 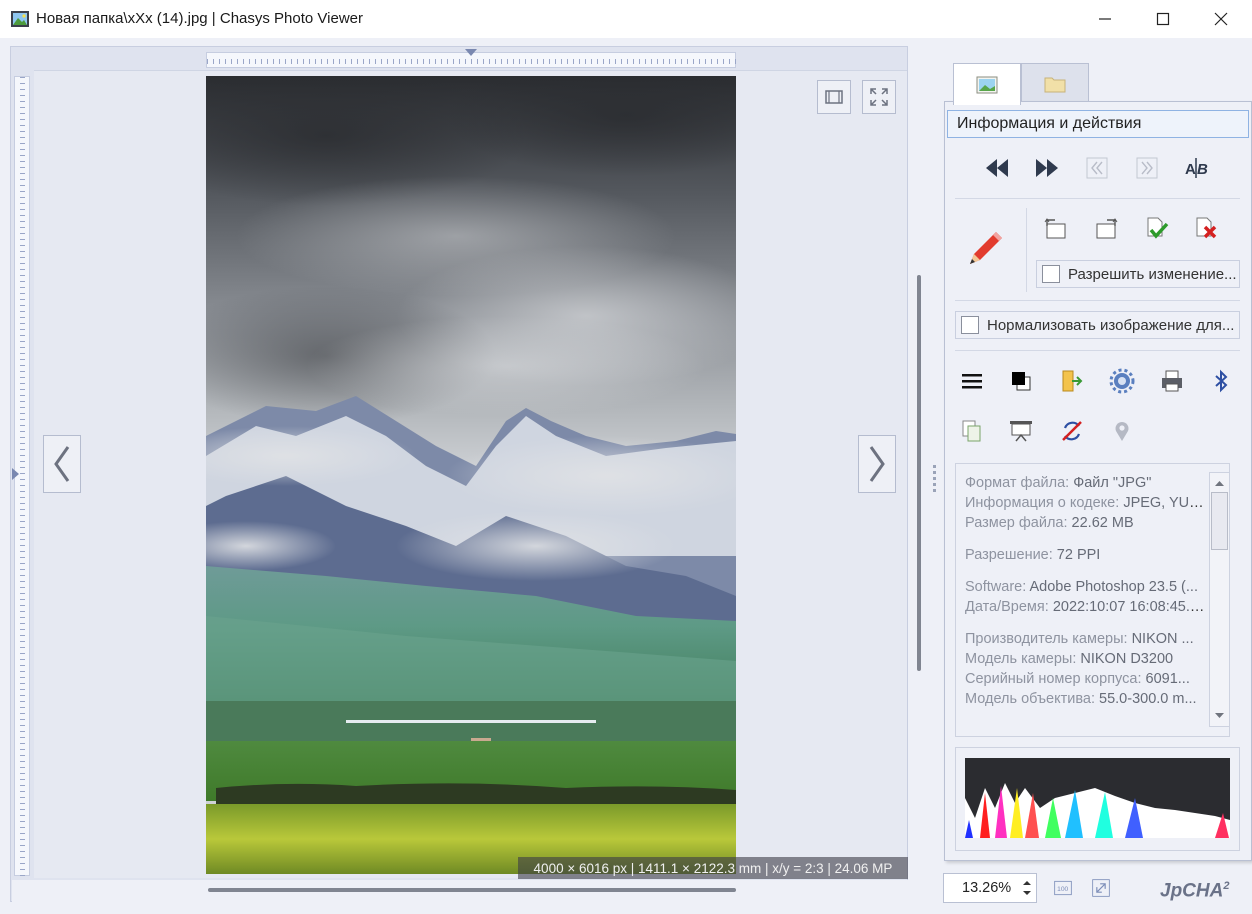 I want to click on info-file-size: Размер файла: 22.62 MB, so click(x=1049, y=523).